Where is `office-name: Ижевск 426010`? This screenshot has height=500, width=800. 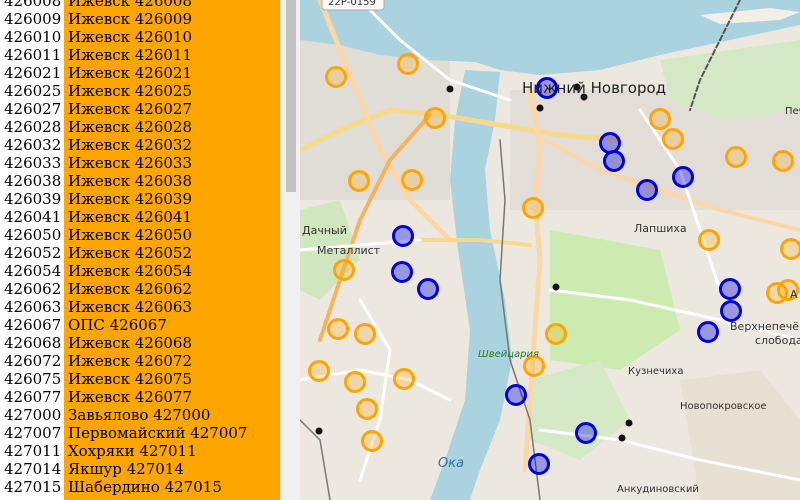 office-name: Ижевск 426010 is located at coordinates (130, 37).